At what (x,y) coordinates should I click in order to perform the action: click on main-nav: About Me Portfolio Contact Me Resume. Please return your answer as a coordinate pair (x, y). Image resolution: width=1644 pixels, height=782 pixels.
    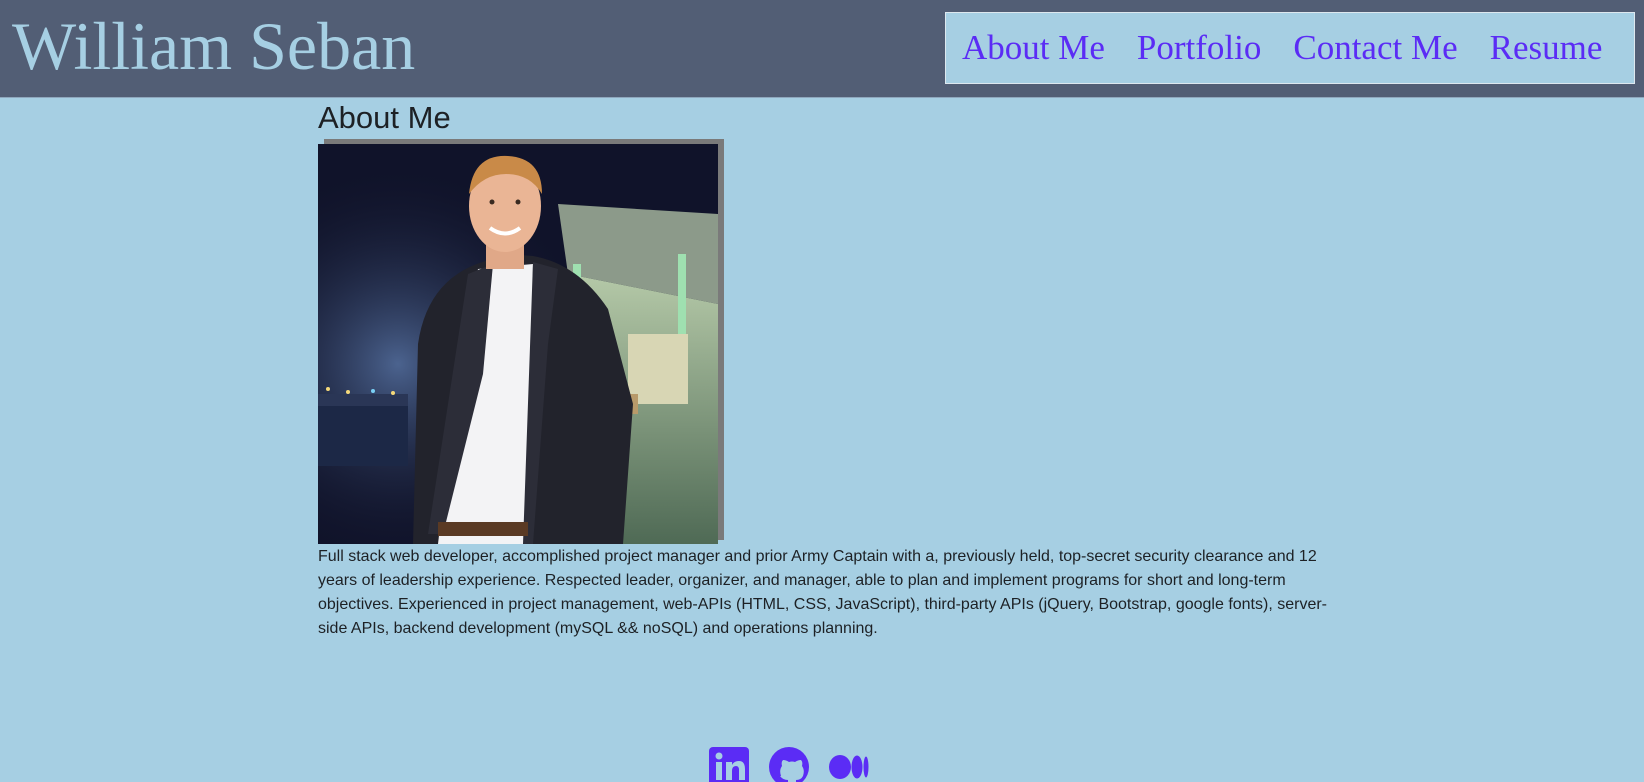
    Looking at the image, I should click on (1290, 48).